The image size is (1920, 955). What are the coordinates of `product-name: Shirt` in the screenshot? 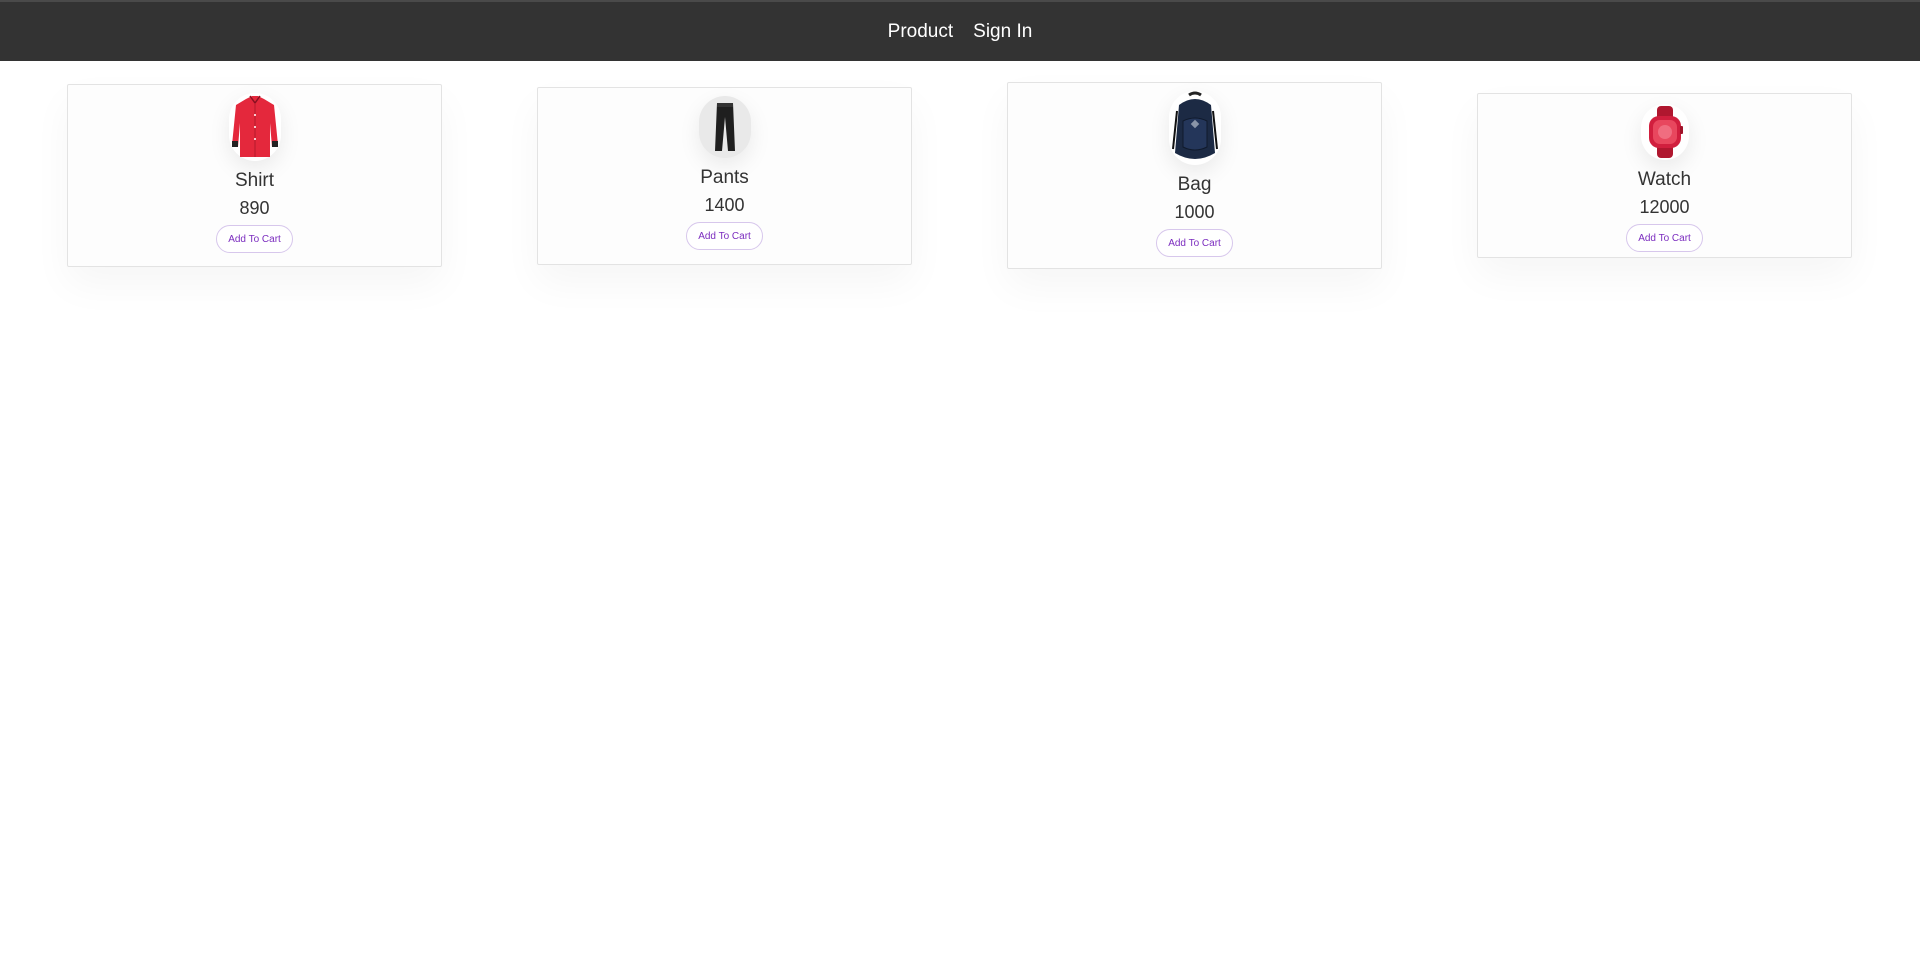 It's located at (254, 180).